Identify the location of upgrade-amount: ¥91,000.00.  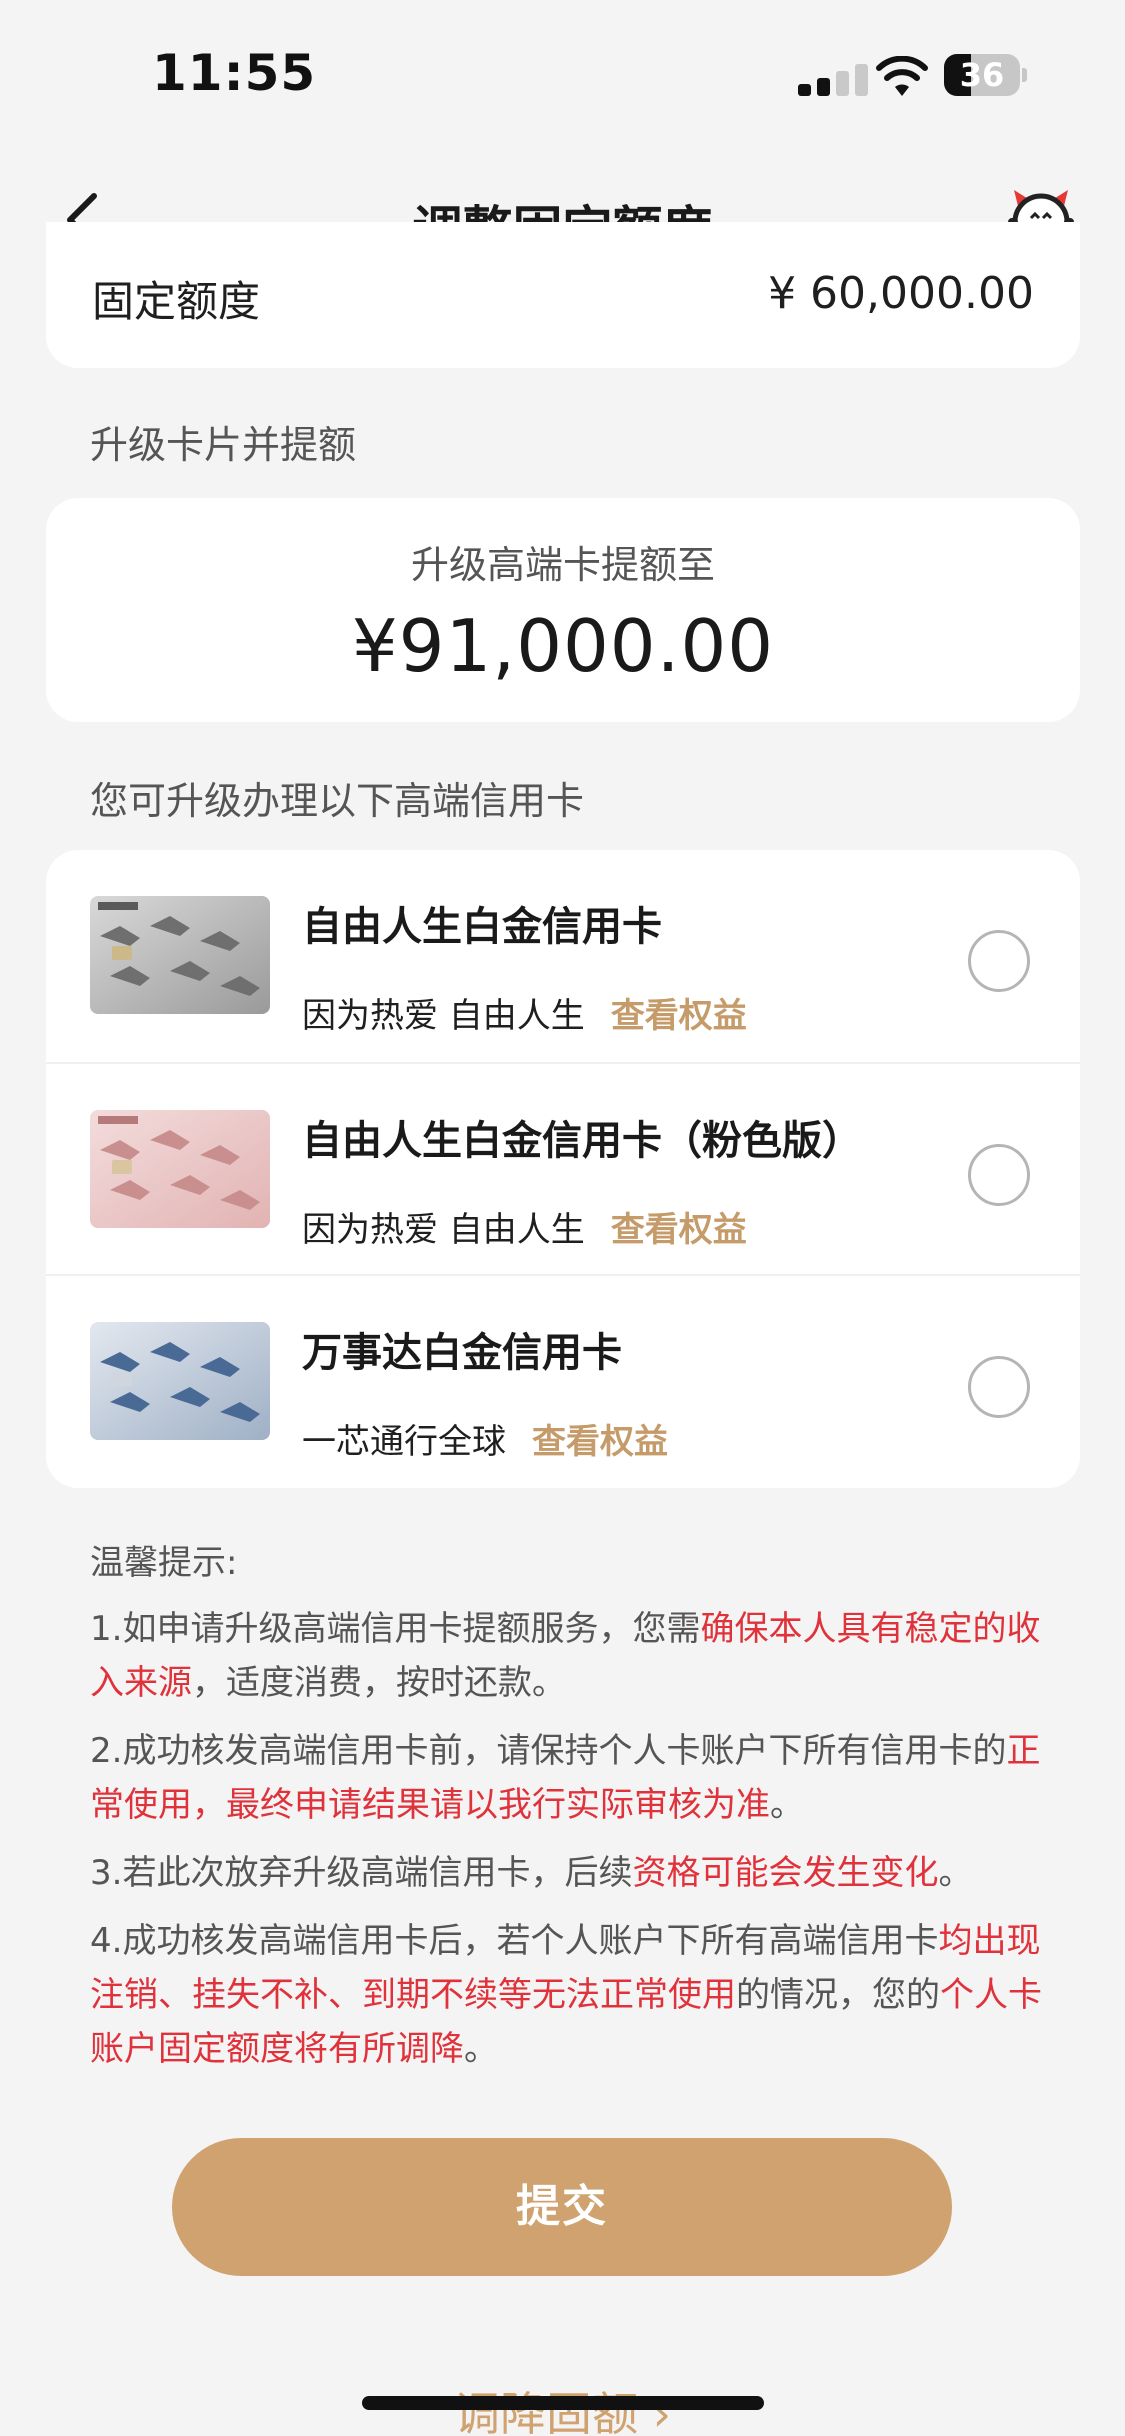
(563, 646).